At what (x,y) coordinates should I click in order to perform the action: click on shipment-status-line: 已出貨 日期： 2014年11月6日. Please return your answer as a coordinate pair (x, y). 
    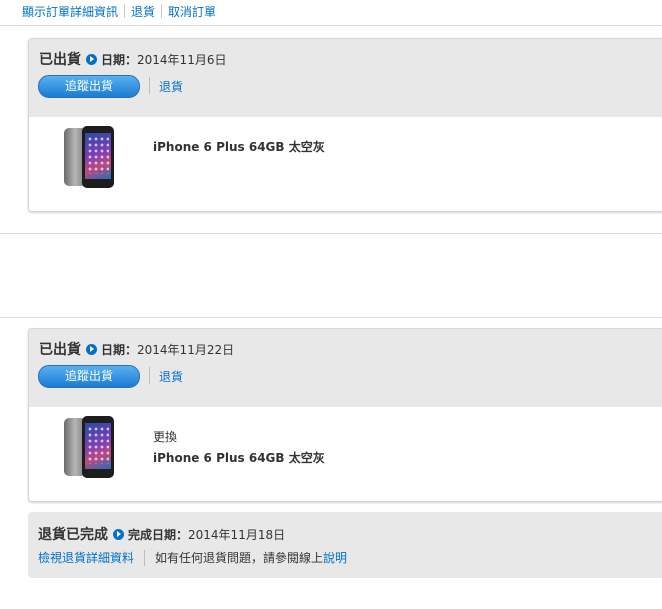
    Looking at the image, I should click on (132, 59).